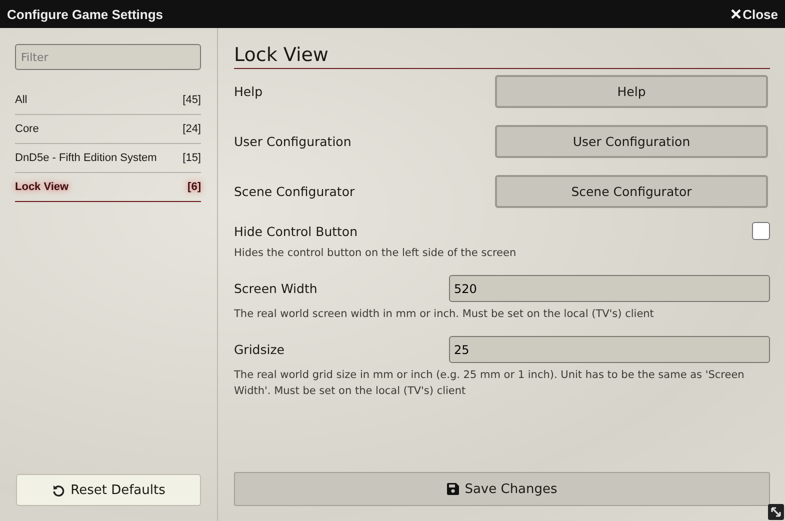 Image resolution: width=785 pixels, height=521 pixels. I want to click on category-item: All [45], so click(108, 100).